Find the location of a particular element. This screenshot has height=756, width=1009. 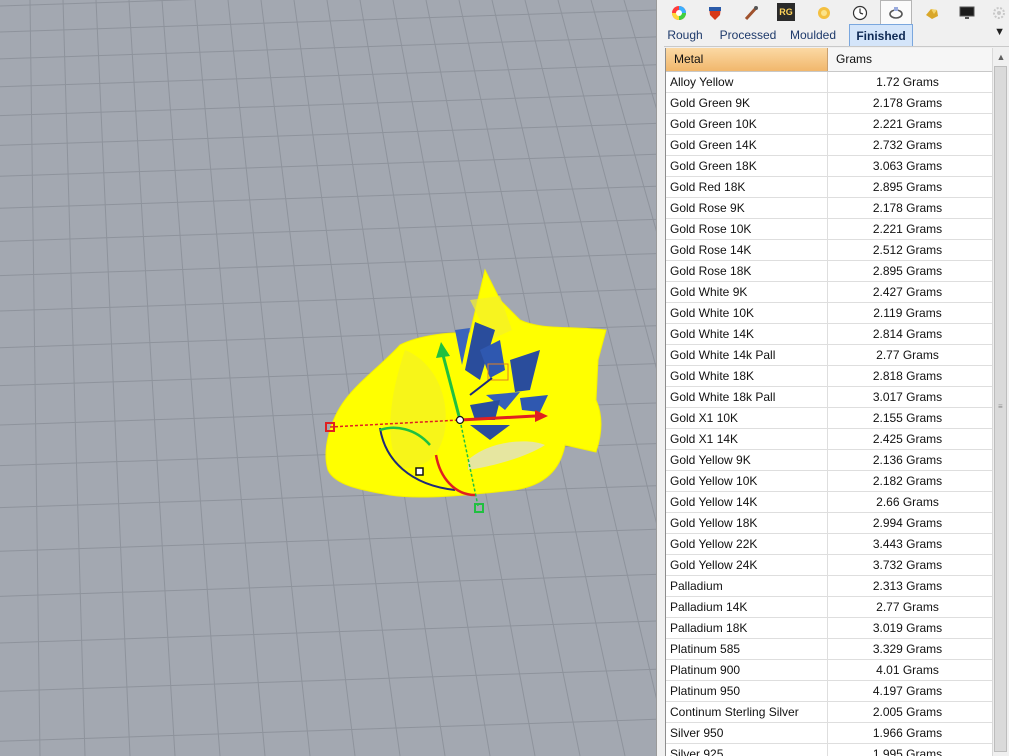

table-row: Gold White 10K 2.119 Grams is located at coordinates (829, 313).